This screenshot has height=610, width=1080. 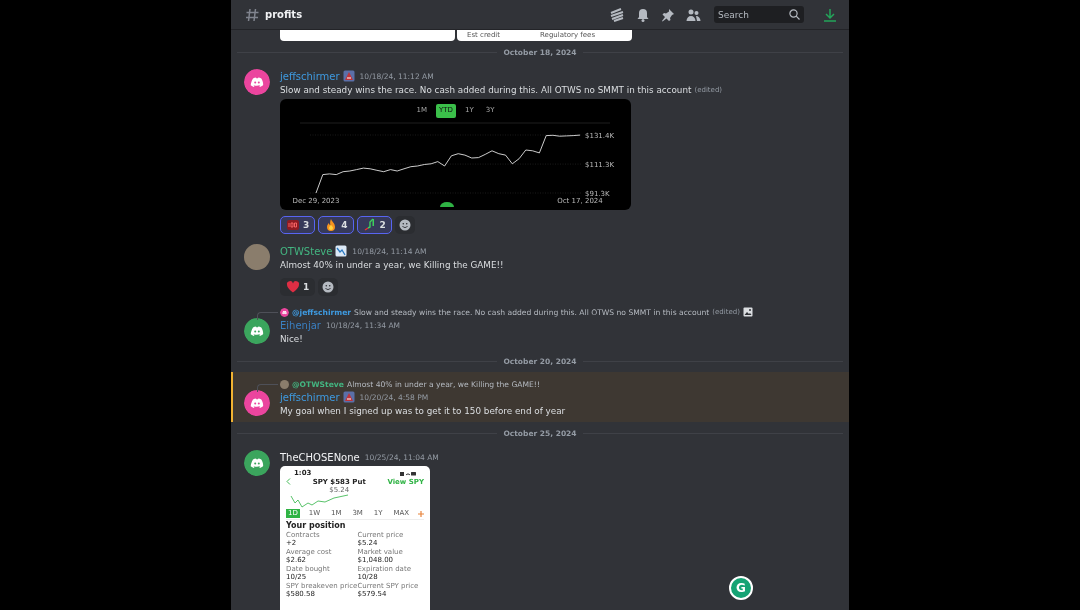 I want to click on section-heading: Your position, so click(x=355, y=525).